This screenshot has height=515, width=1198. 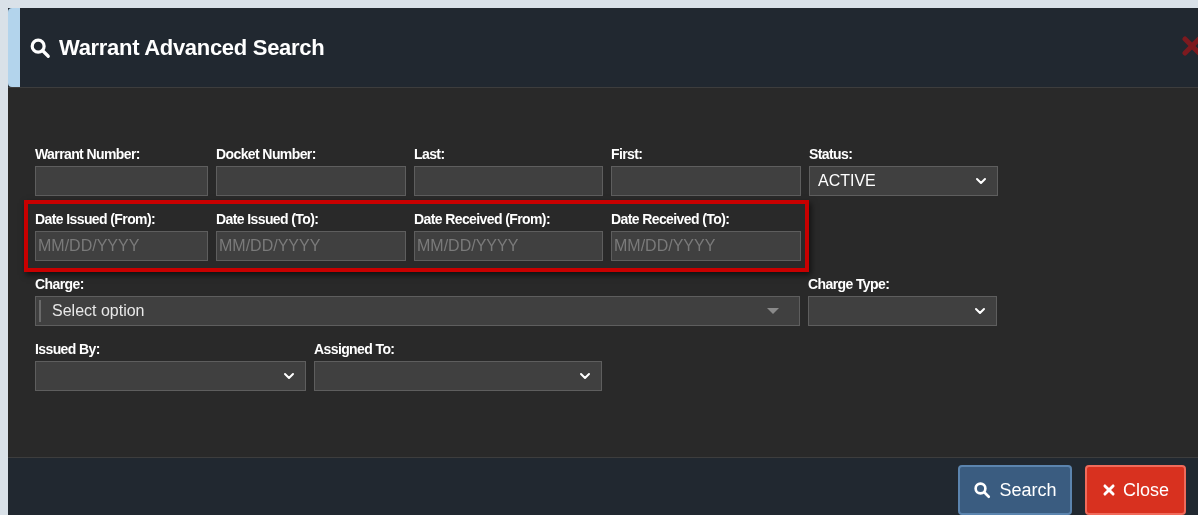 What do you see at coordinates (1109, 490) in the screenshot?
I see `x-icon` at bounding box center [1109, 490].